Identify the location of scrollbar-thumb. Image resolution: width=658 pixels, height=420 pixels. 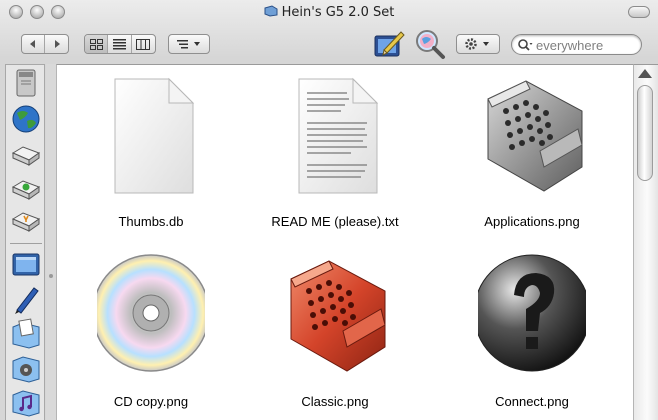
(645, 133).